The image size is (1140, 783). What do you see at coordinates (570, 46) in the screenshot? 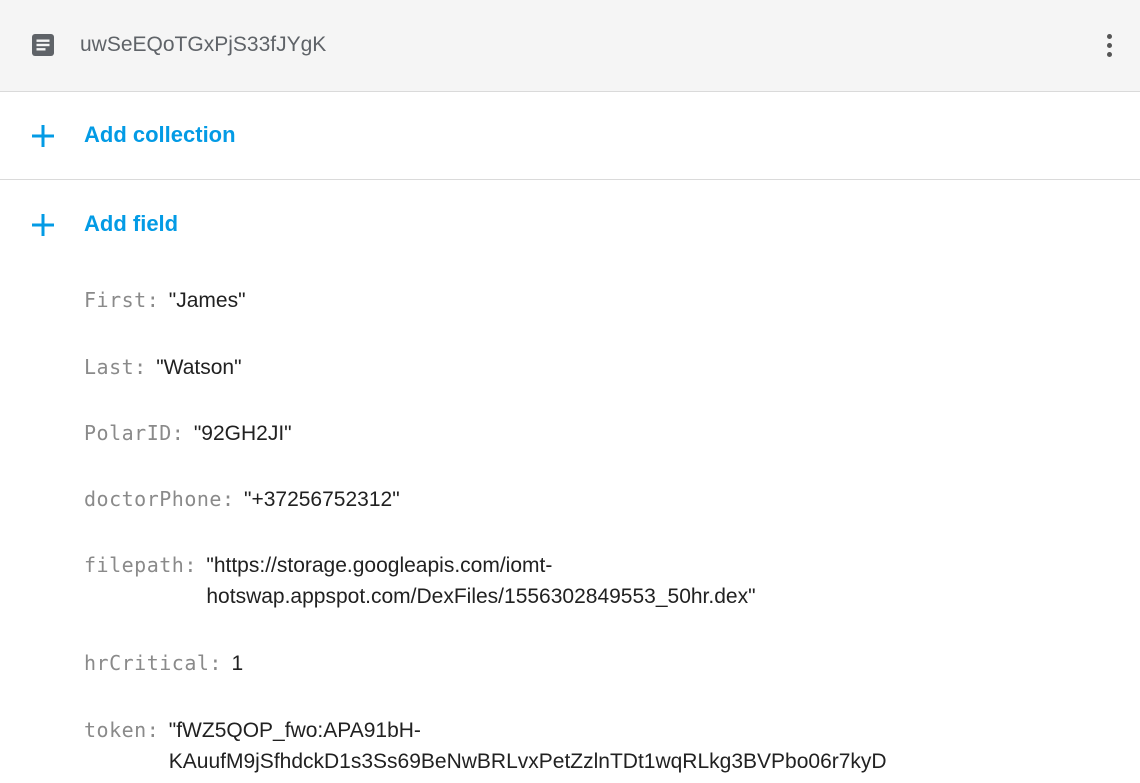
I see `document-header: uwSeEQoTGxPjS33fJYgK` at bounding box center [570, 46].